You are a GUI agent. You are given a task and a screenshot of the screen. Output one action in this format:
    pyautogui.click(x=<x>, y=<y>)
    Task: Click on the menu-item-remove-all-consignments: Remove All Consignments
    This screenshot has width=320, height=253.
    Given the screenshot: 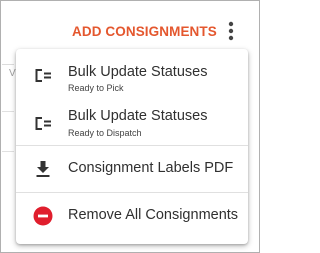 What is the action you would take?
    pyautogui.click(x=132, y=216)
    